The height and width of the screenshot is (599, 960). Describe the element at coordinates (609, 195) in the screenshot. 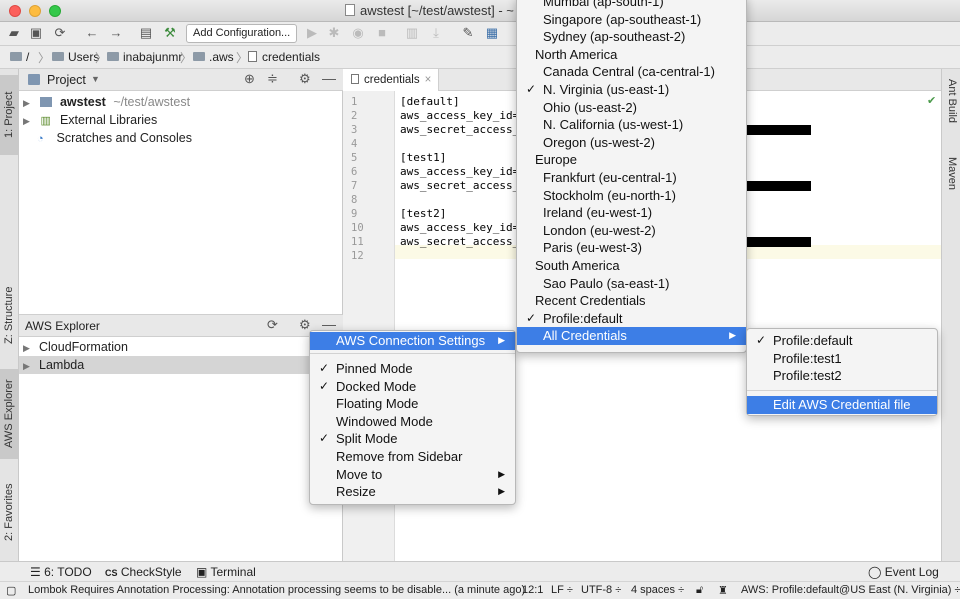

I see `menu-item-label: Stockholm (eu-north-1)` at that location.